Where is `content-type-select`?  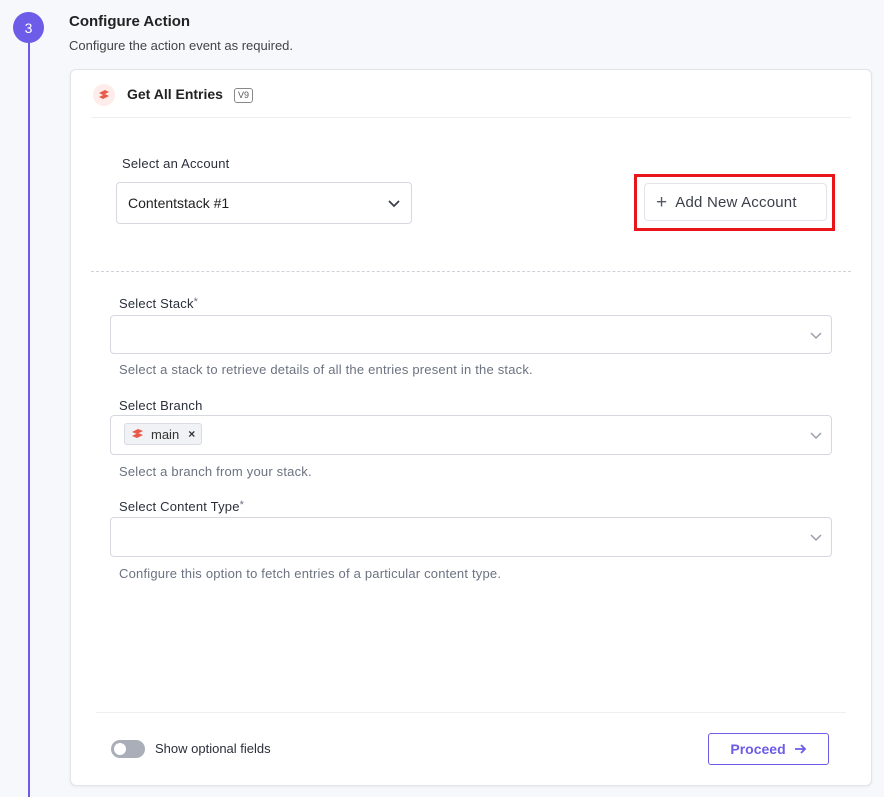 content-type-select is located at coordinates (471, 537).